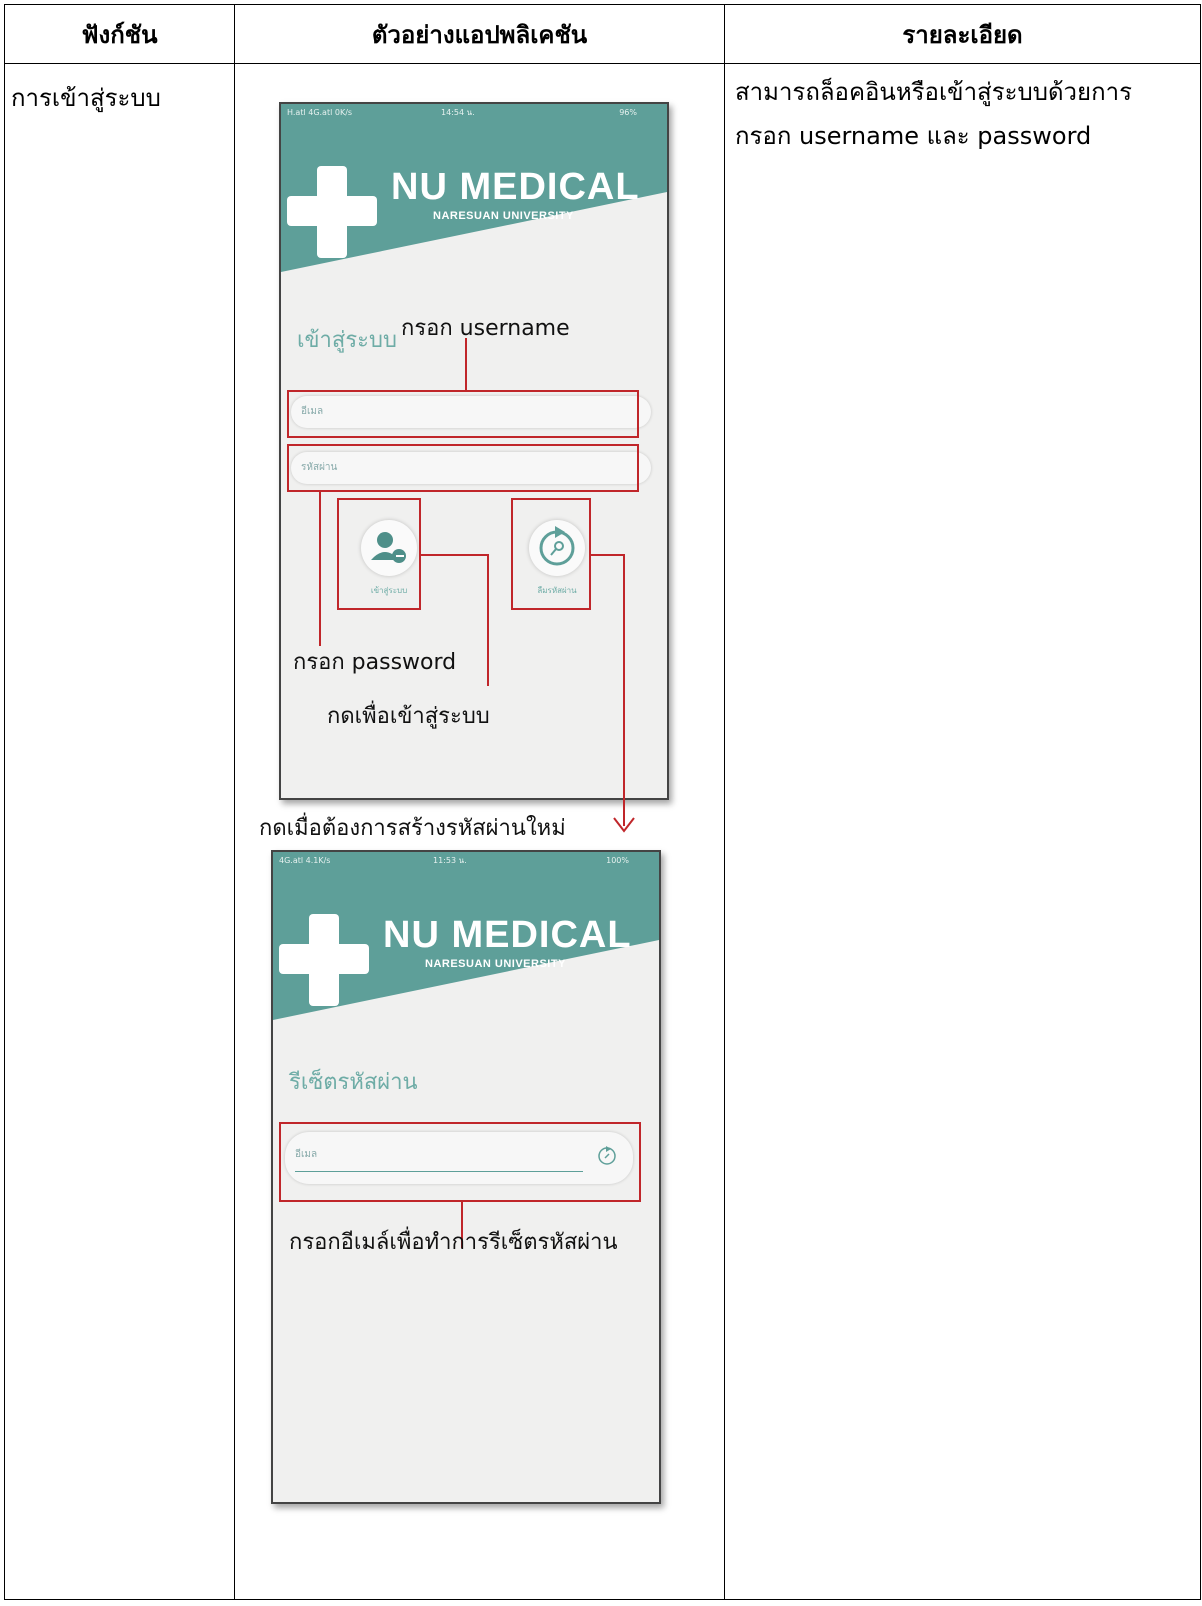 The image size is (1202, 1606). What do you see at coordinates (320, 112) in the screenshot?
I see `status-signal: H.atl 4G.atl 0K/s` at bounding box center [320, 112].